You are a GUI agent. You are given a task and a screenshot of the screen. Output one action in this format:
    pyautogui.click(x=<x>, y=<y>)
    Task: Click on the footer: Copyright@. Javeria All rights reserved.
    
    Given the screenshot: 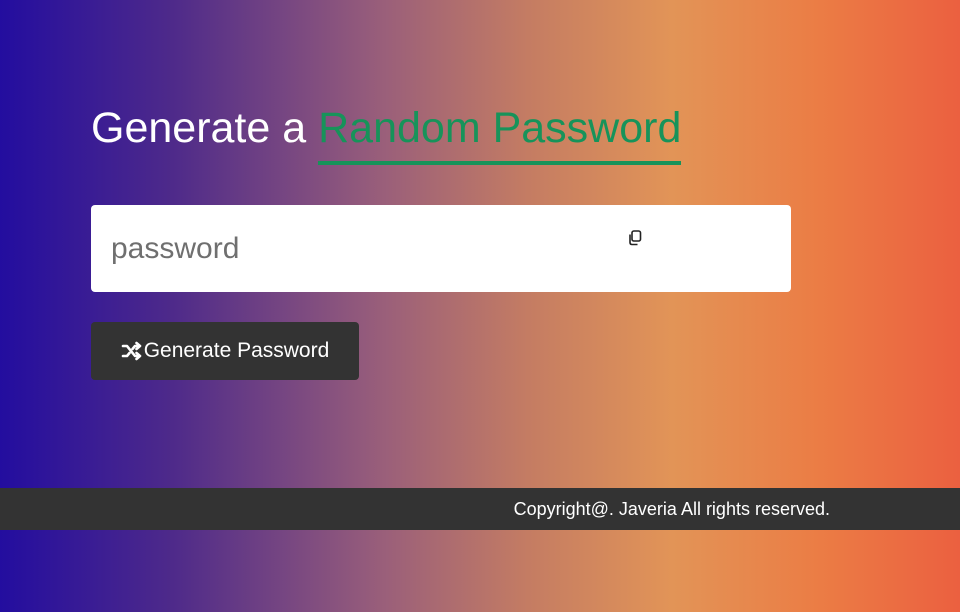 What is the action you would take?
    pyautogui.click(x=480, y=509)
    